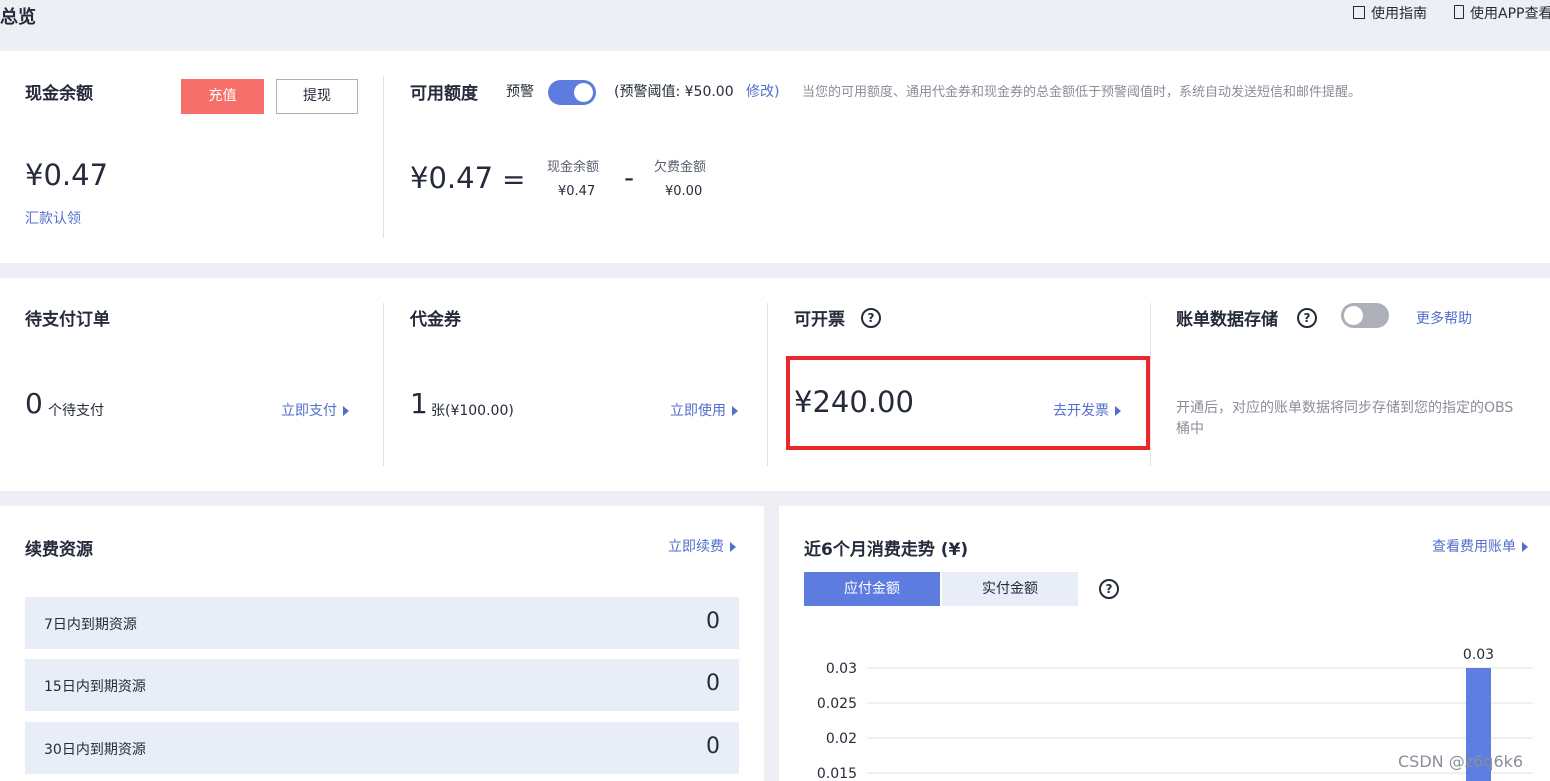 Image resolution: width=1550 pixels, height=781 pixels. What do you see at coordinates (577, 191) in the screenshot?
I see `cash-sub-value: ¥0.47` at bounding box center [577, 191].